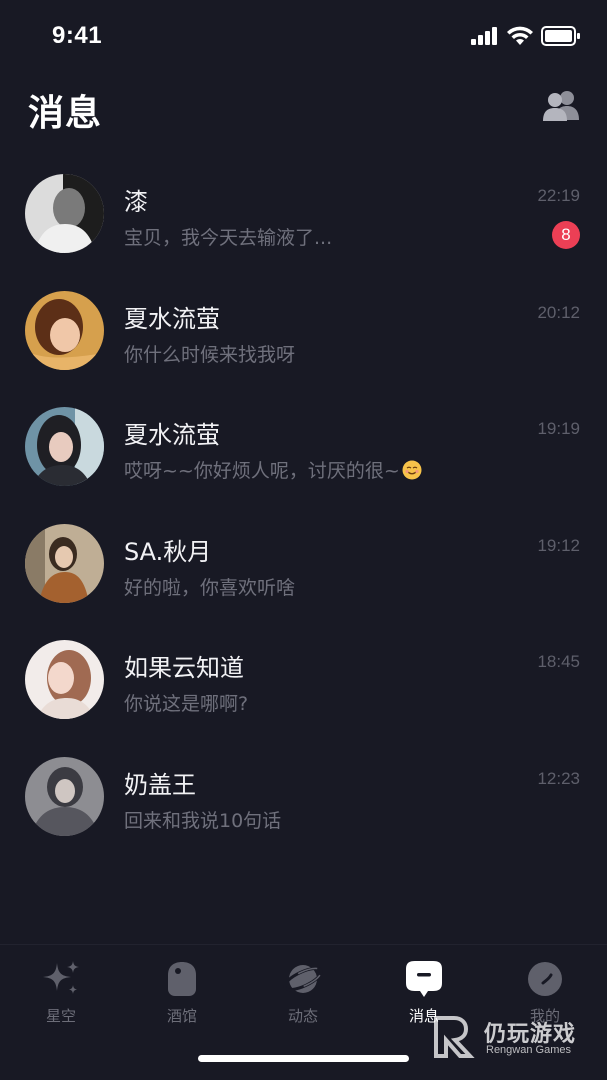 This screenshot has height=1080, width=607. What do you see at coordinates (303, 679) in the screenshot?
I see `conversation-item: 如果云知道 你说这是哪啊? 18:45` at bounding box center [303, 679].